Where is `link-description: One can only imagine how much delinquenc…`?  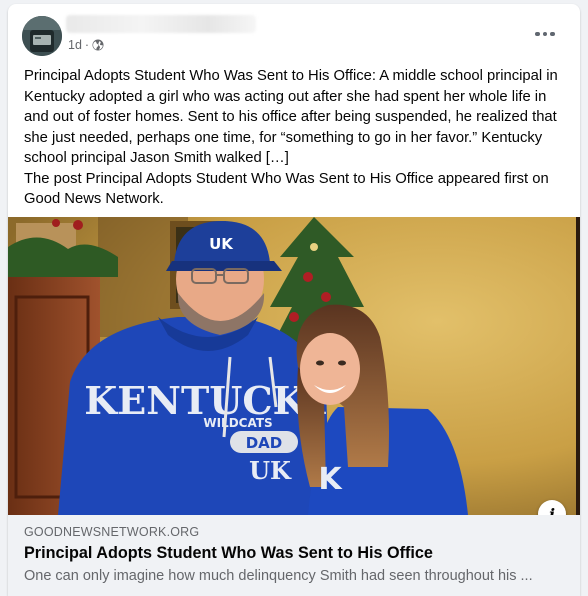
link-description: One can only imagine how much delinquenc… is located at coordinates (278, 576).